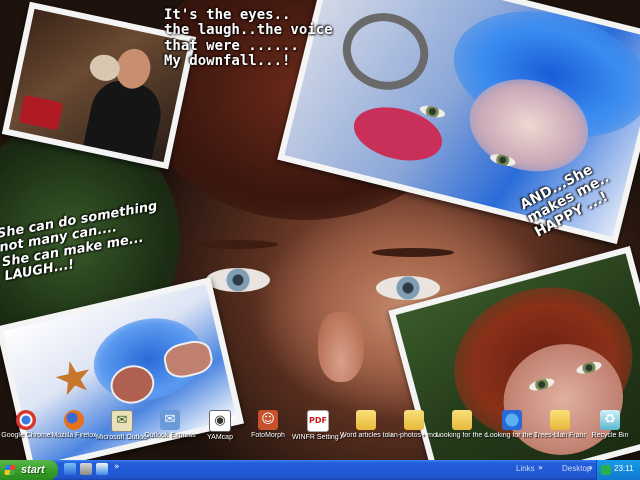 Image resolution: width=640 pixels, height=480 pixels. I want to click on red-object, so click(41, 112).